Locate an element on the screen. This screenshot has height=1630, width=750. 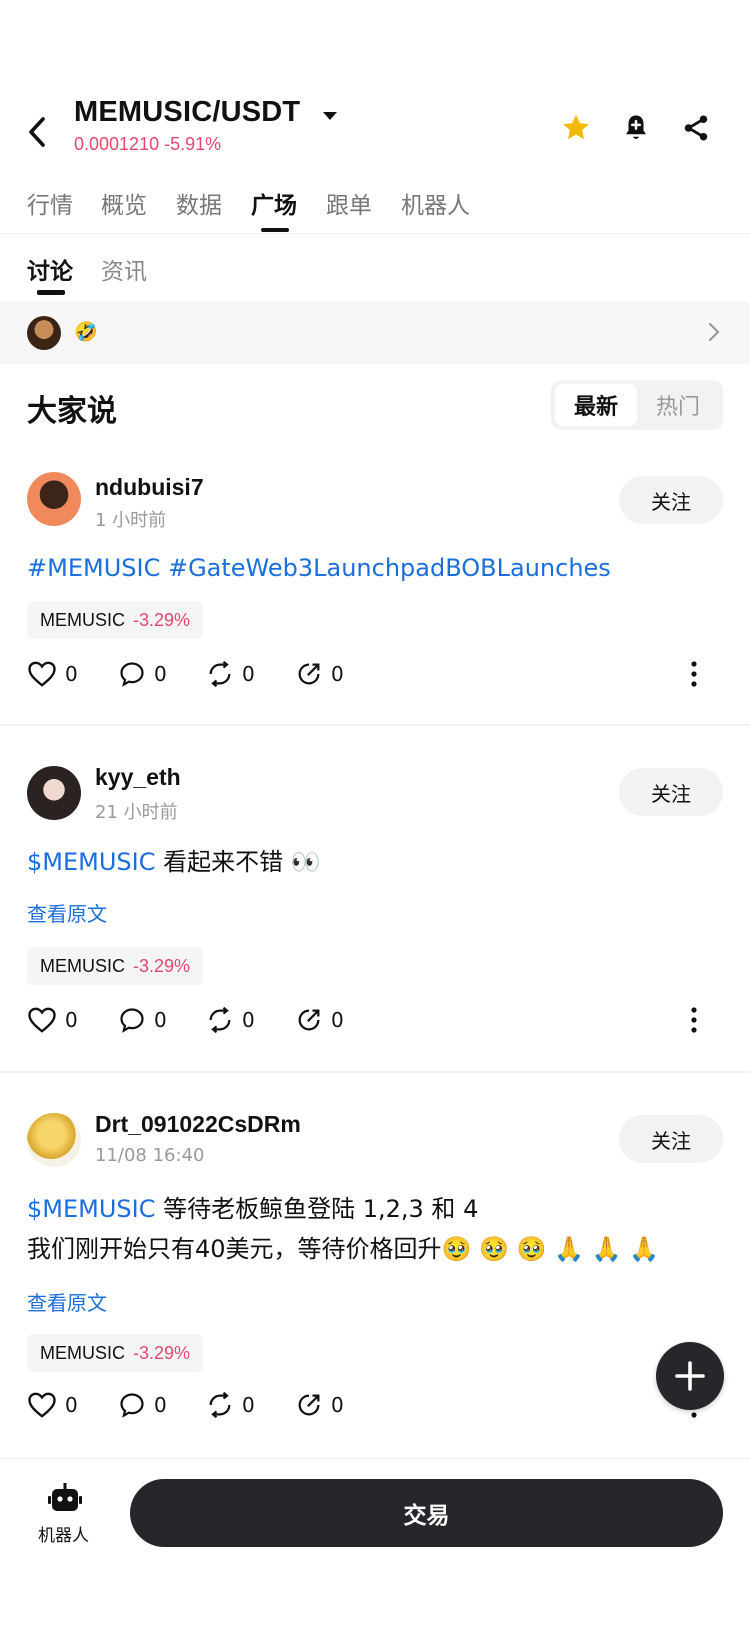
create-post-button is located at coordinates (690, 1376).